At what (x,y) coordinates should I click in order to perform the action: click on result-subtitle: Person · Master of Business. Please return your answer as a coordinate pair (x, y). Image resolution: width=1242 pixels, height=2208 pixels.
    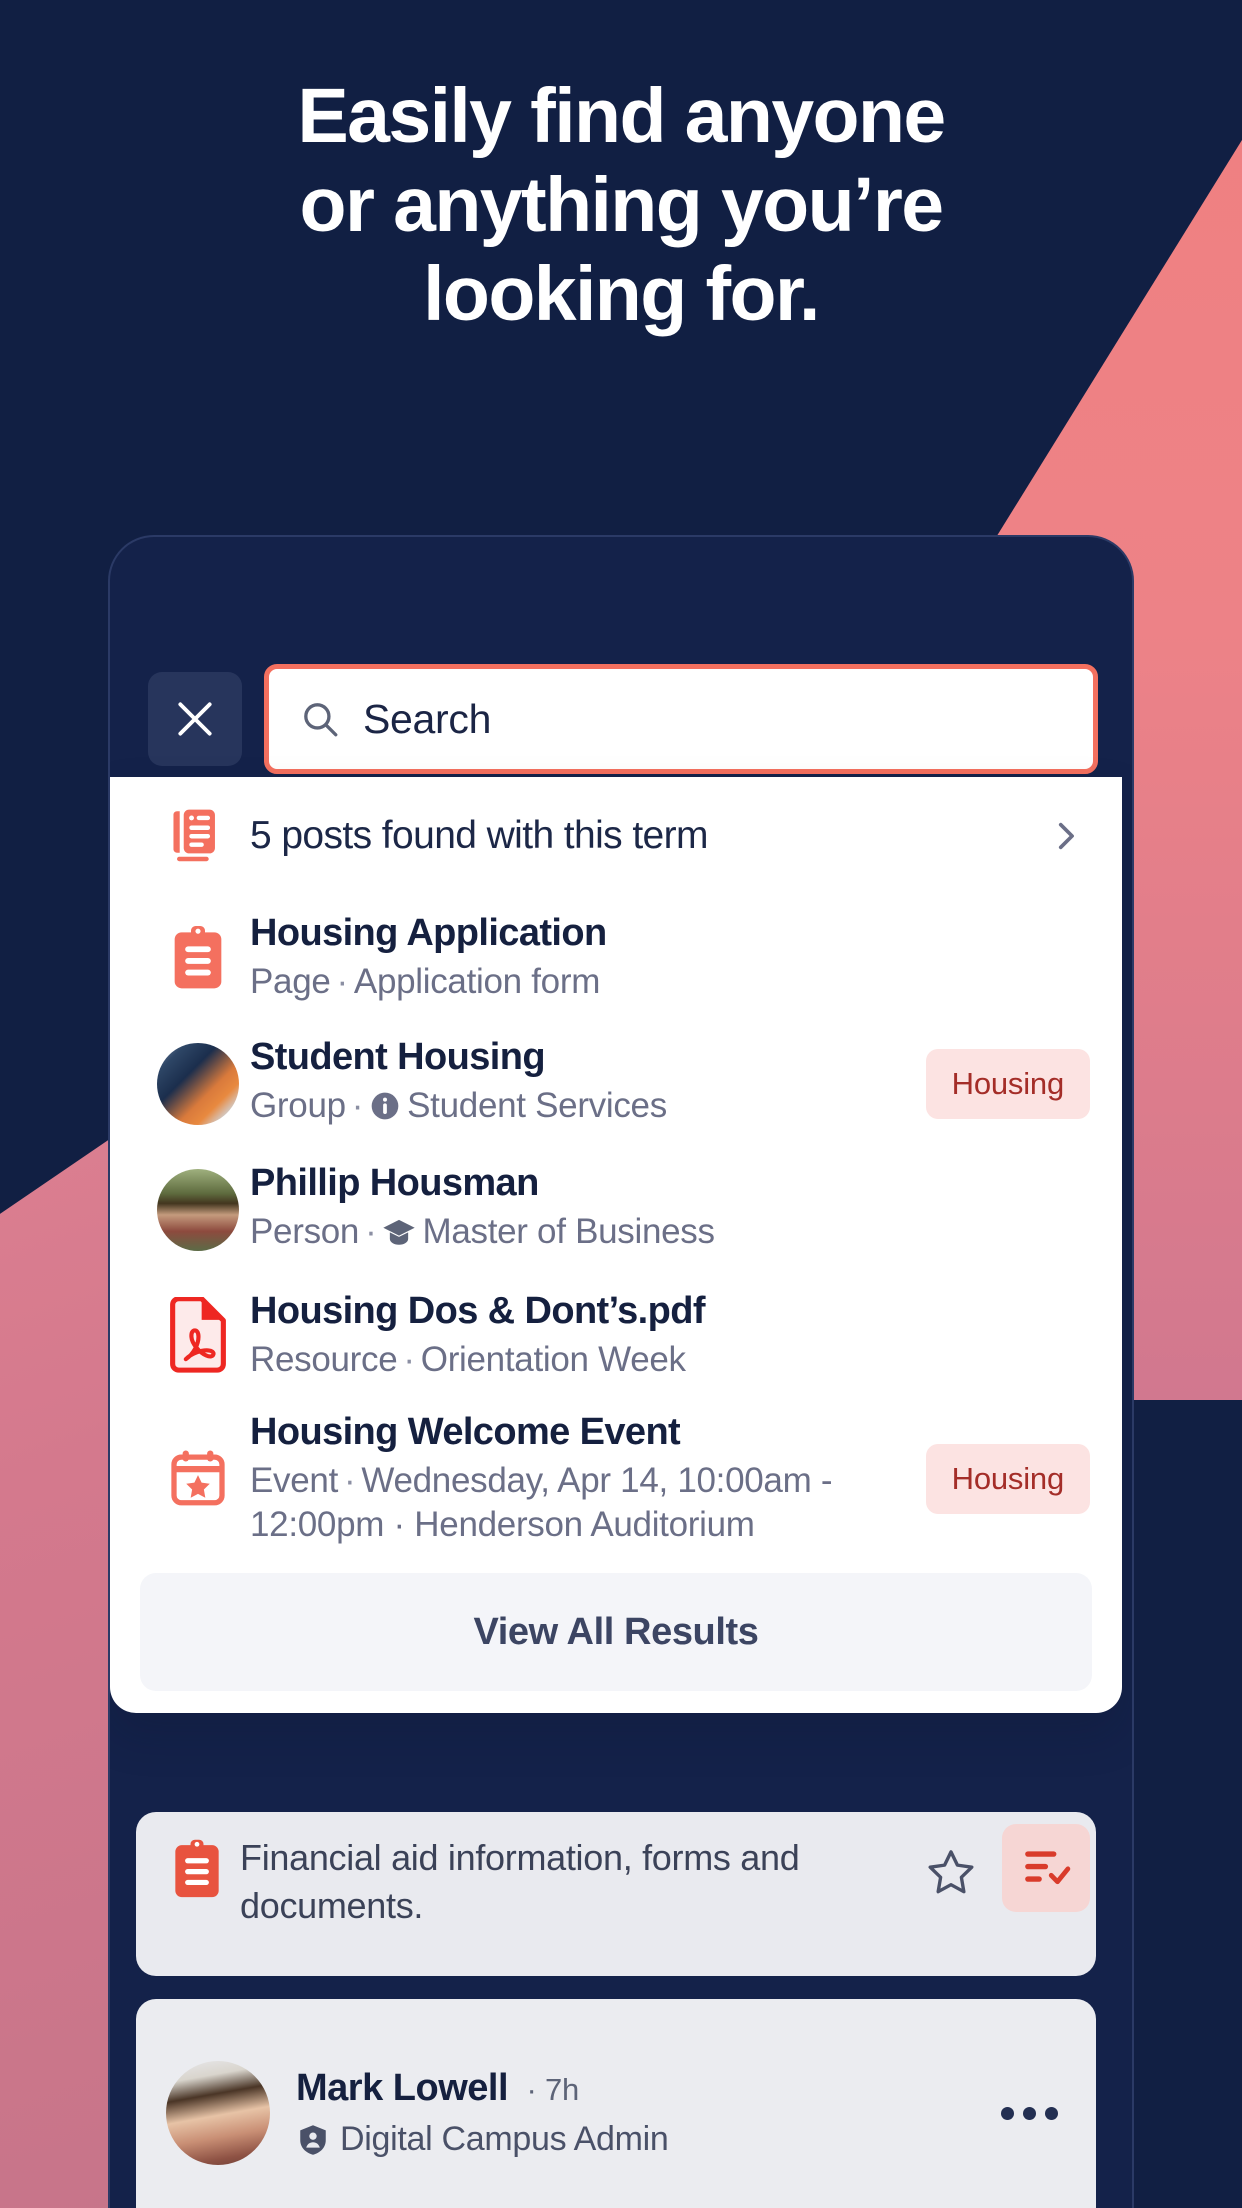
    Looking at the image, I should click on (666, 1235).